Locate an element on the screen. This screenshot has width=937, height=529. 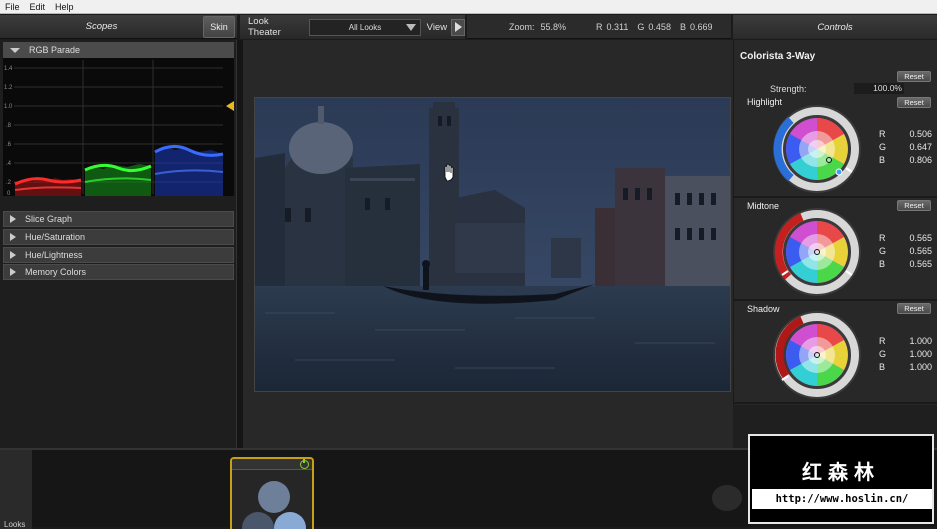
look-thumbnail is located at coordinates (272, 493).